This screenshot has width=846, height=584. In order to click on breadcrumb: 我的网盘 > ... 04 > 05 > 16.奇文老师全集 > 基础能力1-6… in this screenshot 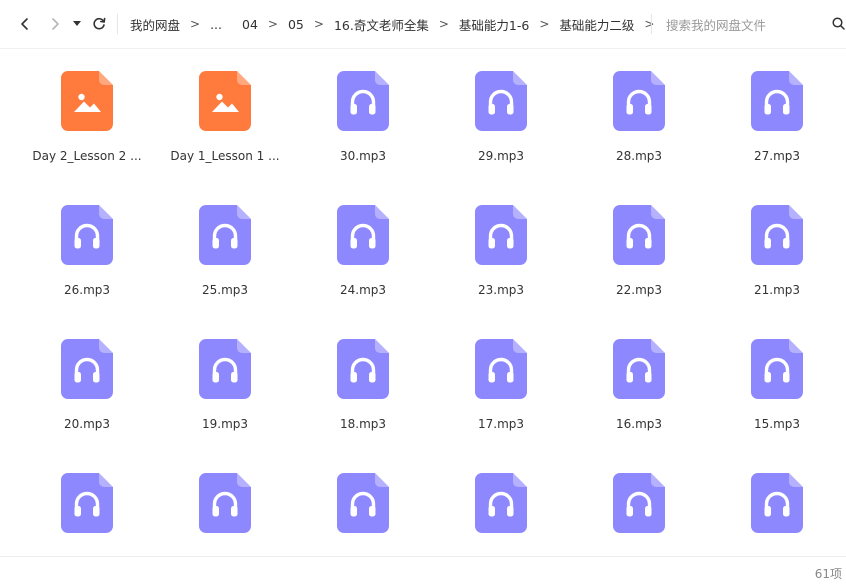, I will do `click(387, 24)`.